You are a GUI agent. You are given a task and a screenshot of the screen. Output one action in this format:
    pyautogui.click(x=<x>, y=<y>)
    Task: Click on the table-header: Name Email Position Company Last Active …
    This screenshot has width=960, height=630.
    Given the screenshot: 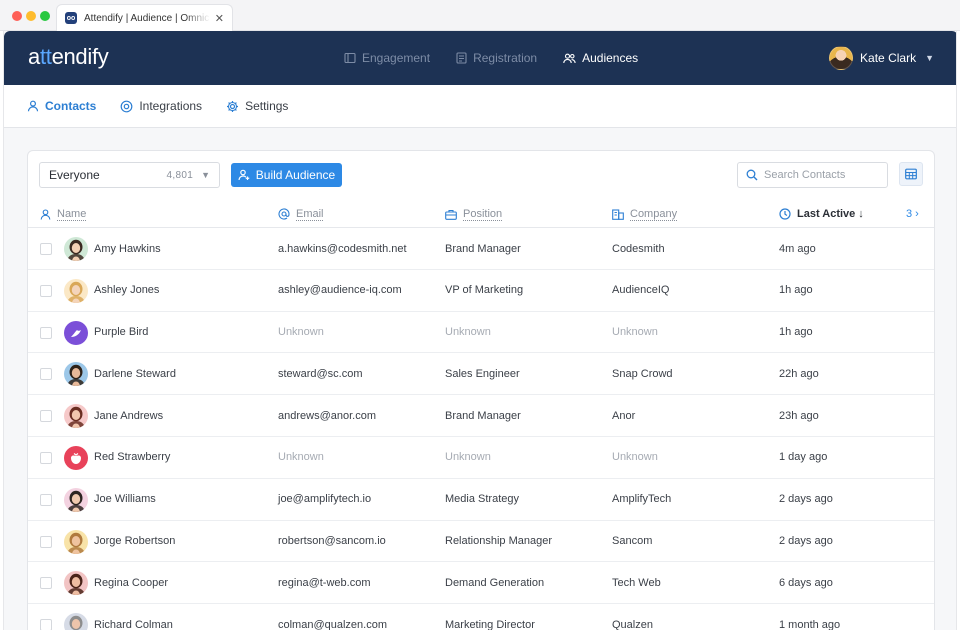 What is the action you would take?
    pyautogui.click(x=481, y=214)
    